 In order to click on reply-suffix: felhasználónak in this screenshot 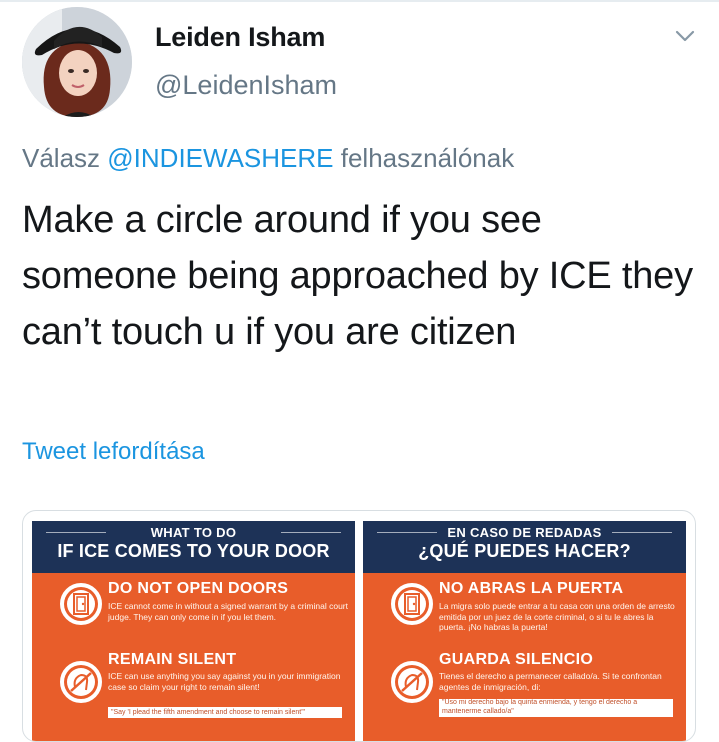, I will do `click(427, 158)`.